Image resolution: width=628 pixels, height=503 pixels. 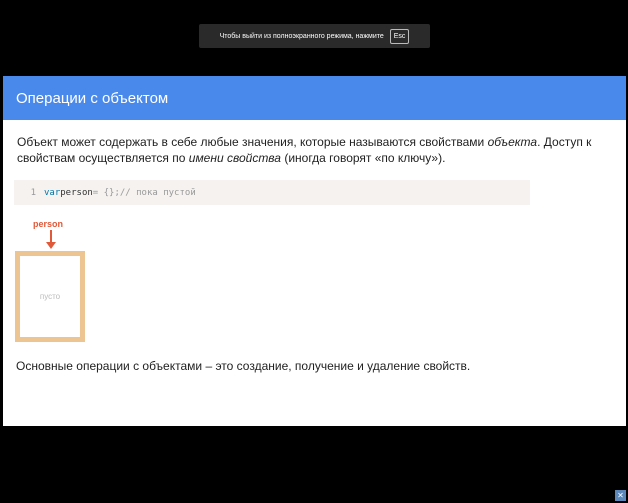 I want to click on code-comment: // пока пустой, so click(x=157, y=192).